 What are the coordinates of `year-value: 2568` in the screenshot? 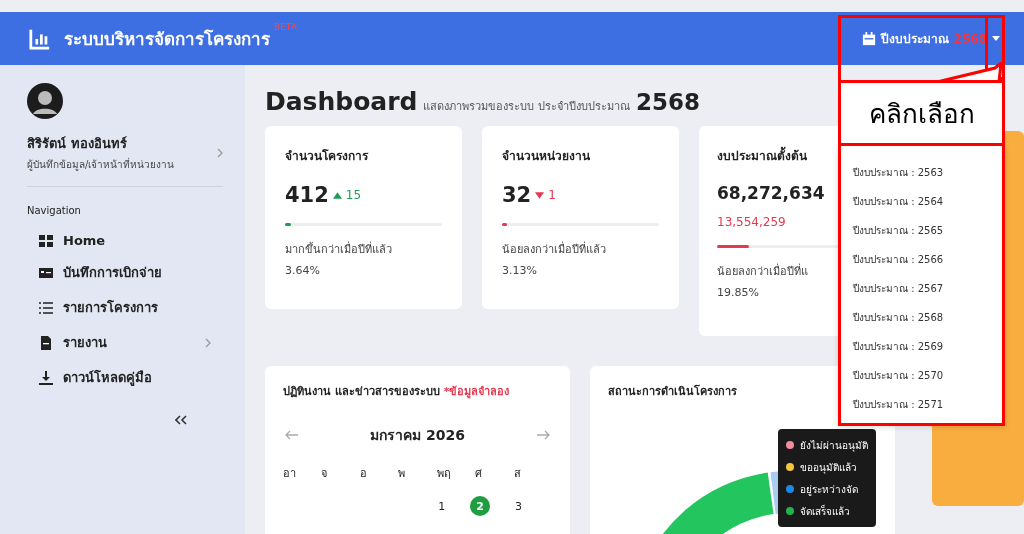 It's located at (970, 38).